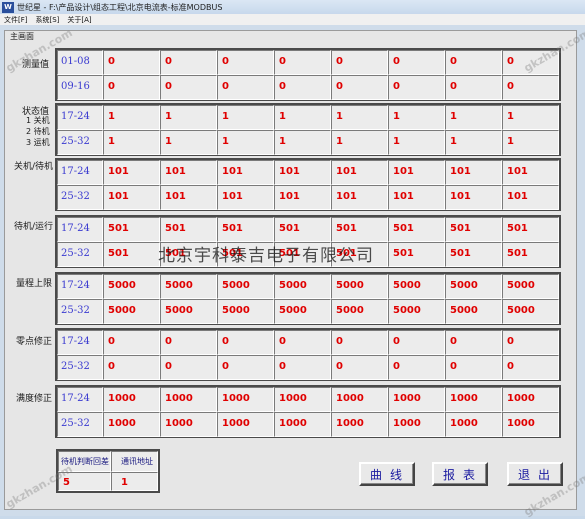 This screenshot has width=585, height=519. Describe the element at coordinates (75, 86) in the screenshot. I see `row-range-label: 09-16` at that location.